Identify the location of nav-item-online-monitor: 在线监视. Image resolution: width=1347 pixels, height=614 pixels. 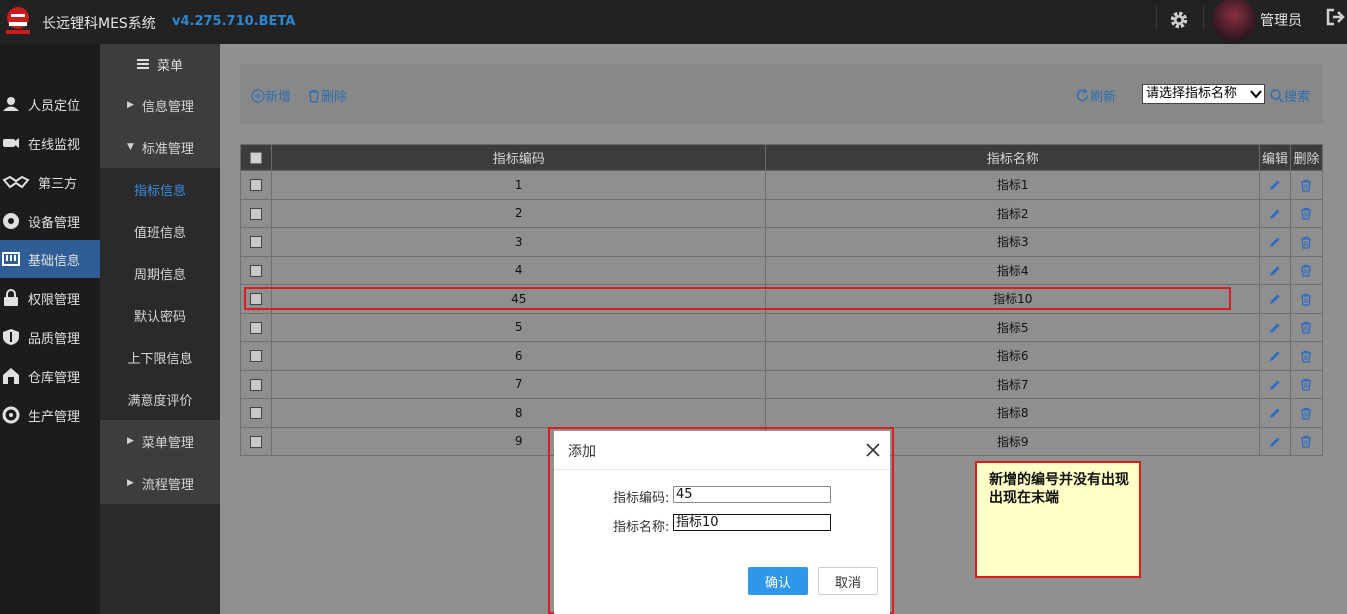
(50, 143).